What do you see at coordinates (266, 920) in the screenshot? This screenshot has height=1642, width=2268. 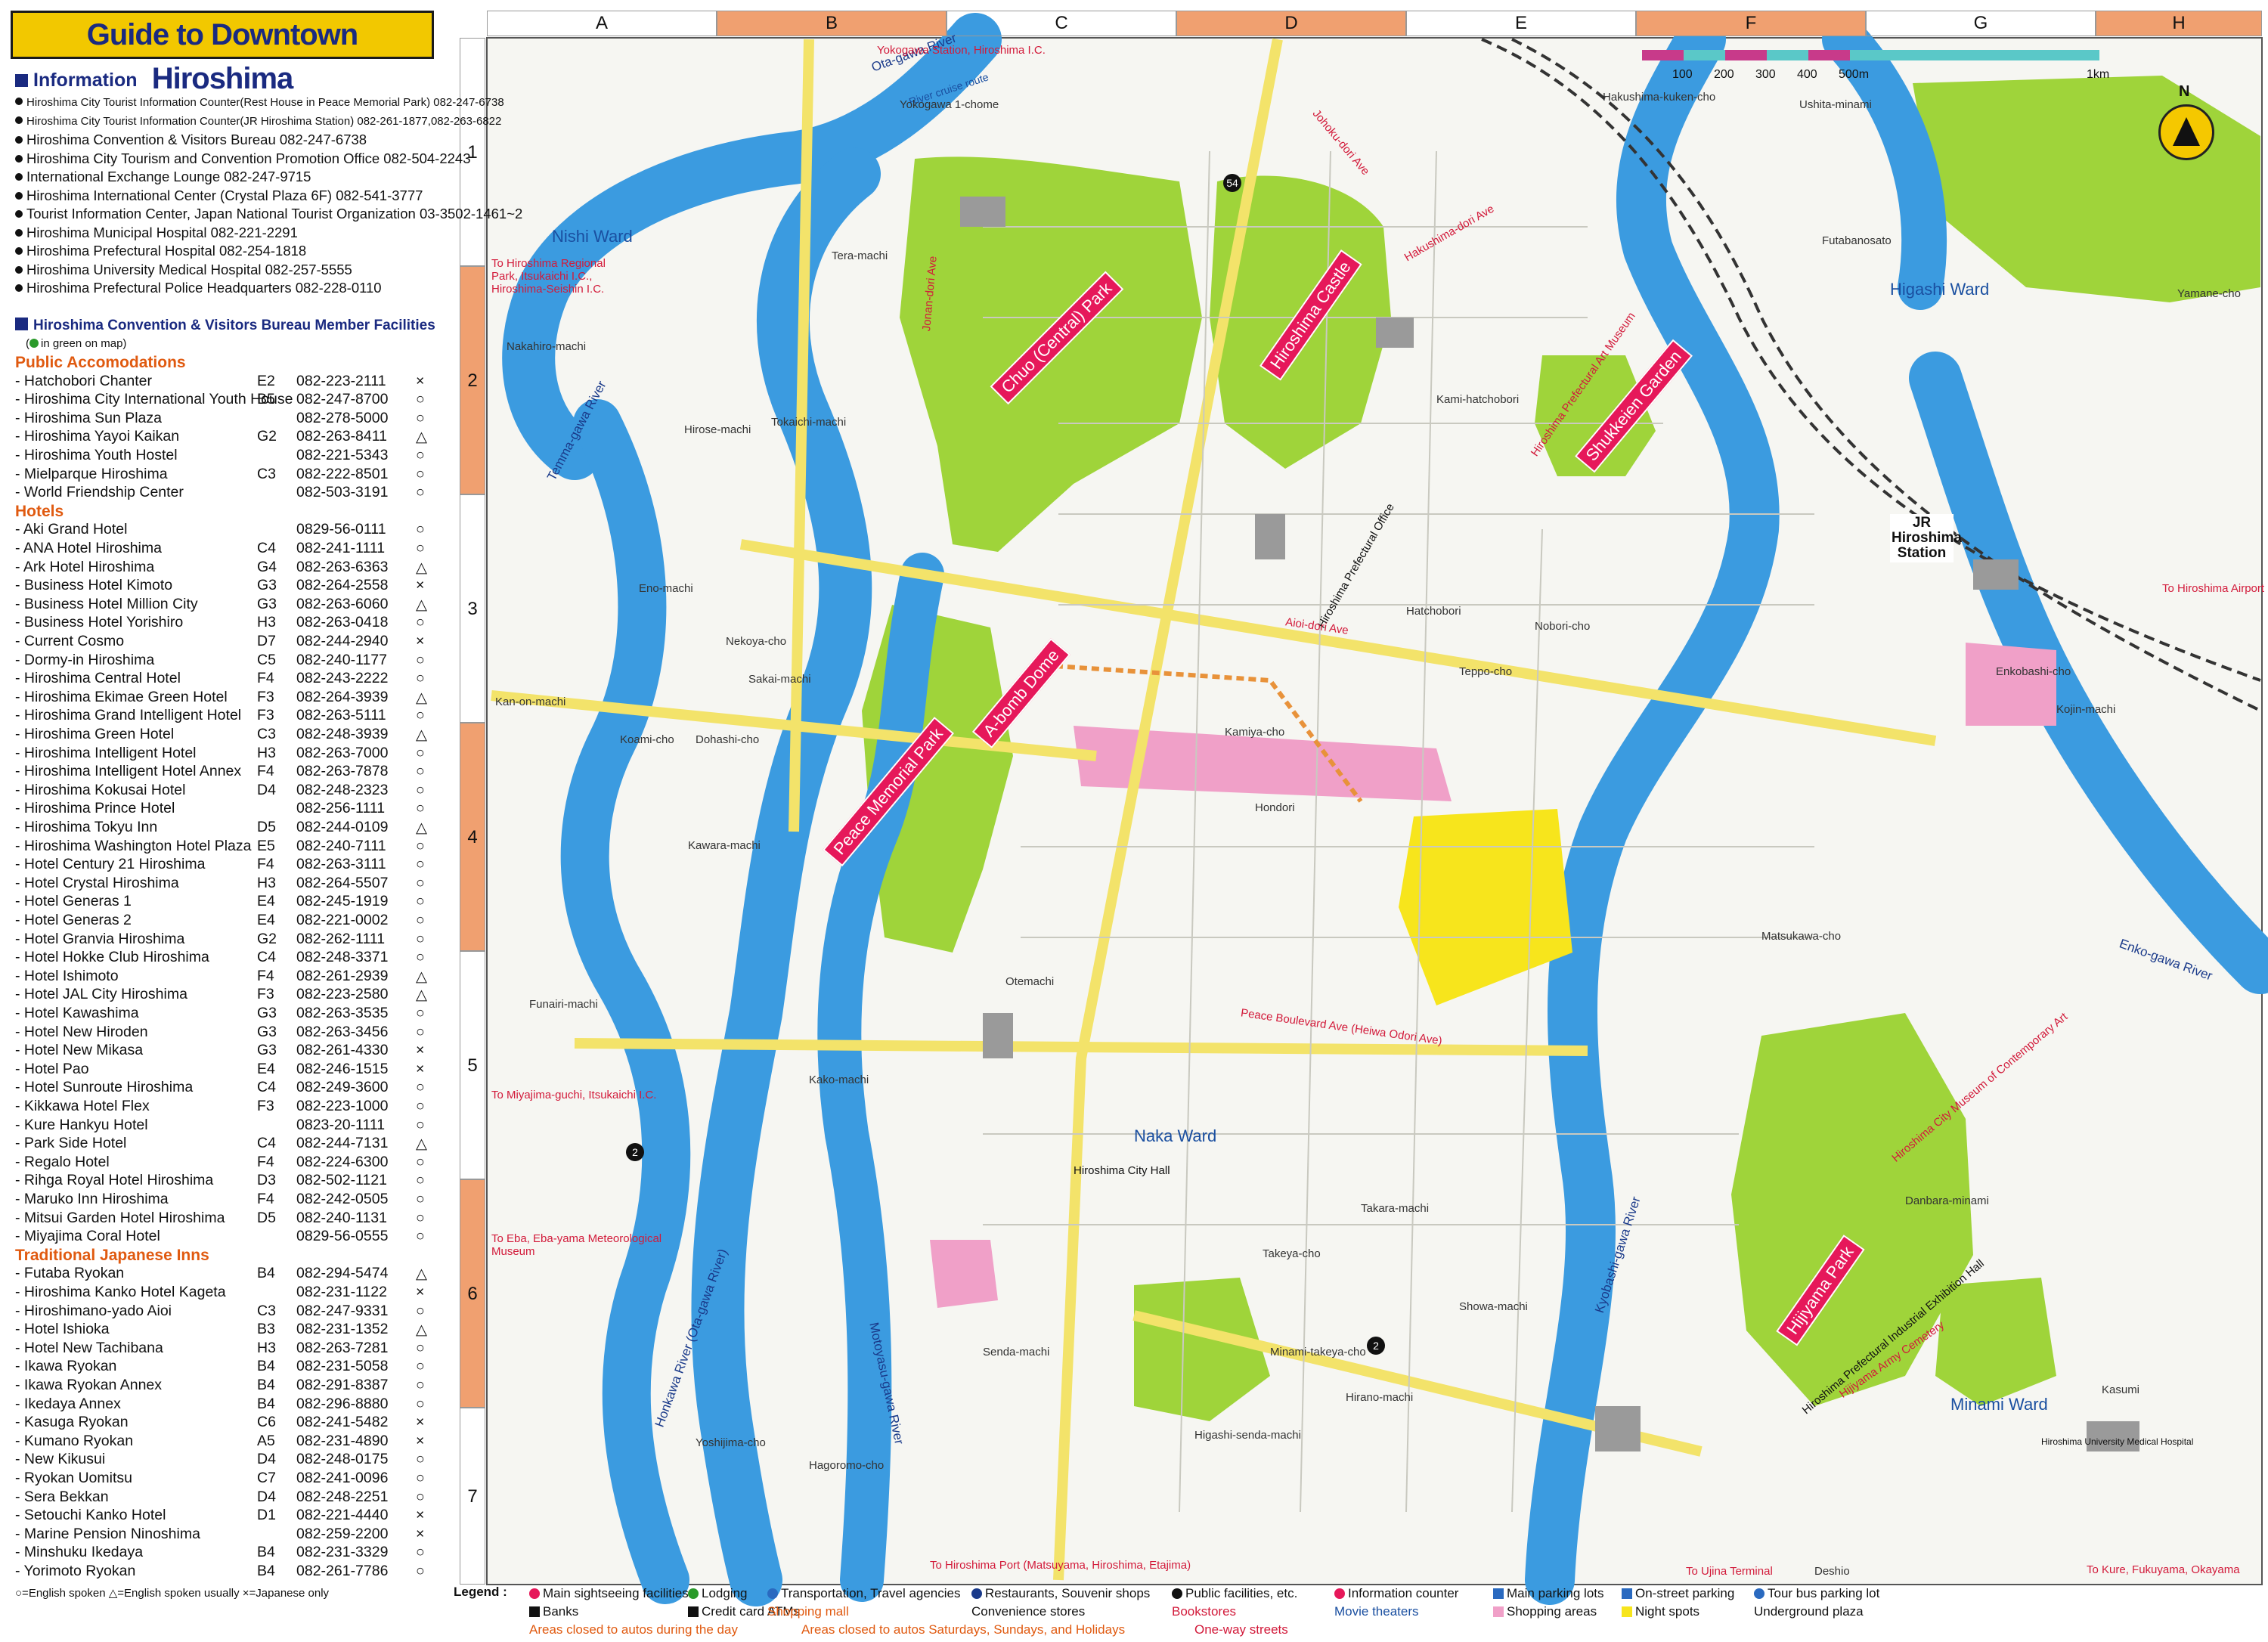 I see `facility-grid-ref: E4` at bounding box center [266, 920].